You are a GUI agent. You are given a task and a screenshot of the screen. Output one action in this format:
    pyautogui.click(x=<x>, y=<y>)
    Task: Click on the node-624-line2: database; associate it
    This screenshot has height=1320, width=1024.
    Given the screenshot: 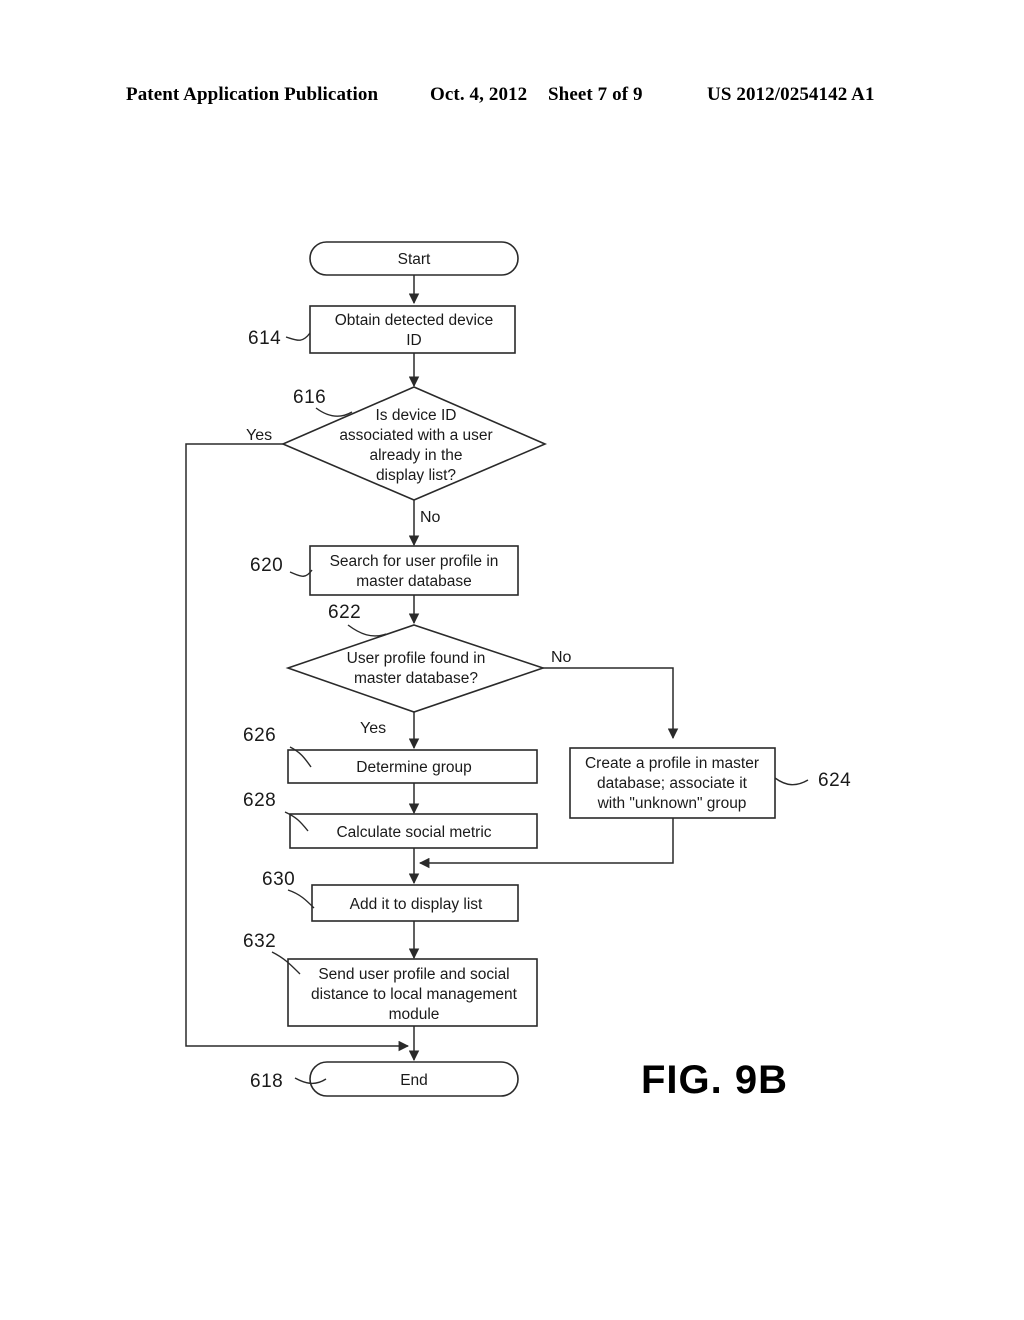 What is the action you would take?
    pyautogui.click(x=672, y=783)
    